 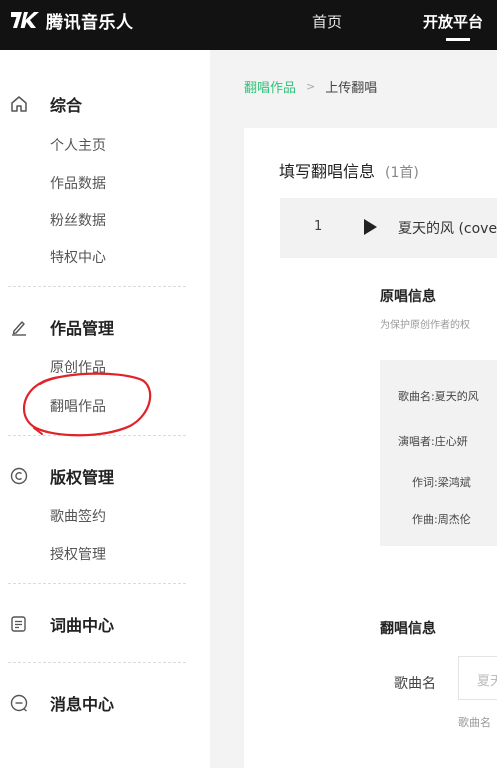 What do you see at coordinates (438, 396) in the screenshot?
I see `original-song-name: 歌曲名:夏天的风` at bounding box center [438, 396].